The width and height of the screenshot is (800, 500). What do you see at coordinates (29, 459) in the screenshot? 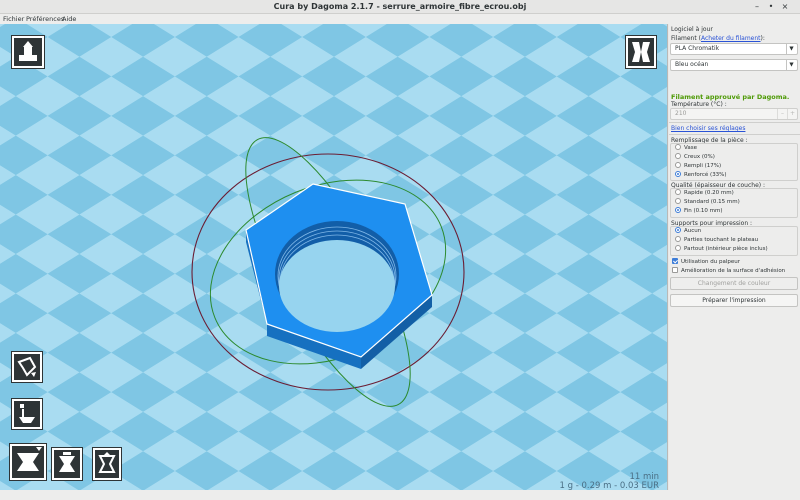
I see `mirror-icon` at bounding box center [29, 459].